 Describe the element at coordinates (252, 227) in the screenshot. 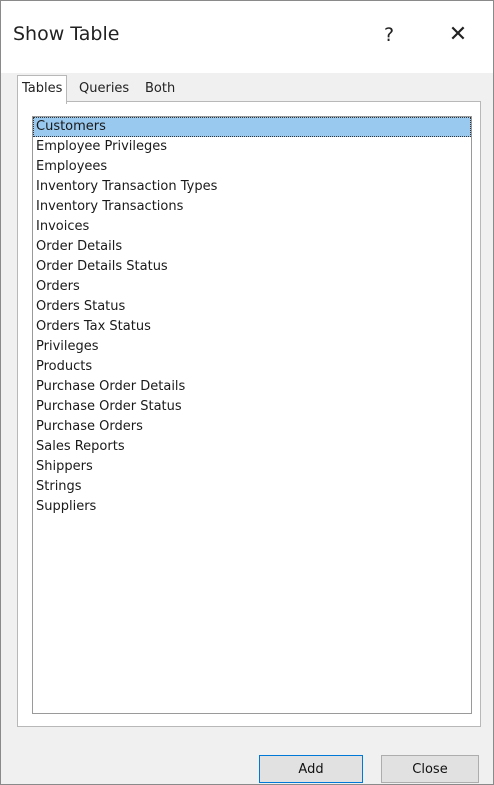

I see `table-list-item: Invoices` at that location.